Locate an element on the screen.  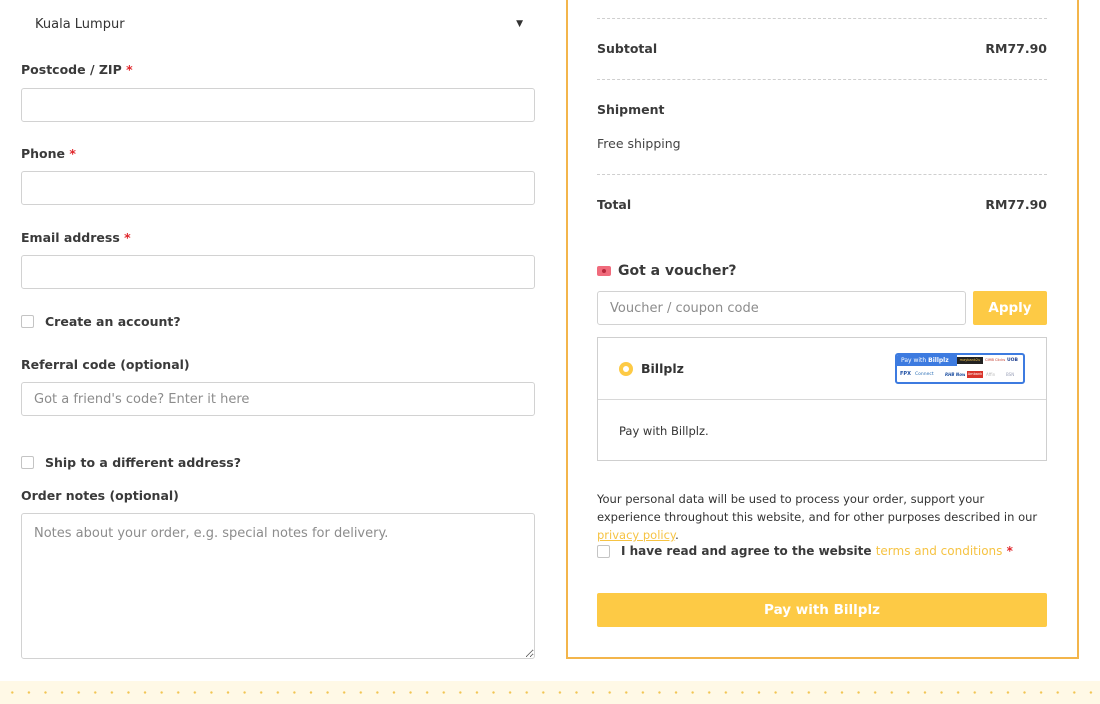
bank-logo-cimb: CIMB Clicks is located at coordinates (995, 360).